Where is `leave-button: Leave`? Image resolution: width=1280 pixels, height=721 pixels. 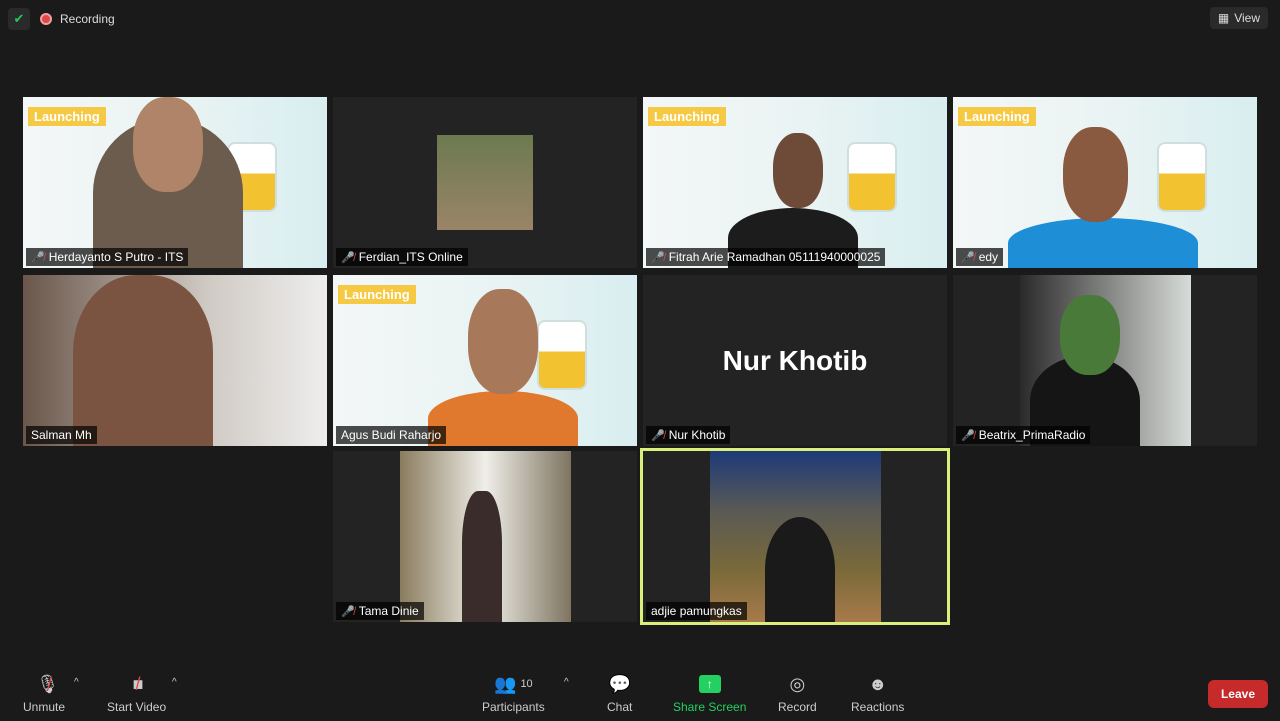 leave-button: Leave is located at coordinates (1237, 694).